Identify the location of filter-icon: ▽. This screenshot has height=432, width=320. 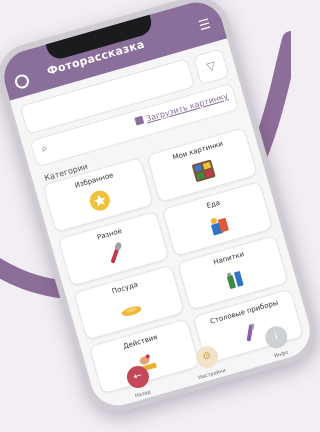
(211, 66).